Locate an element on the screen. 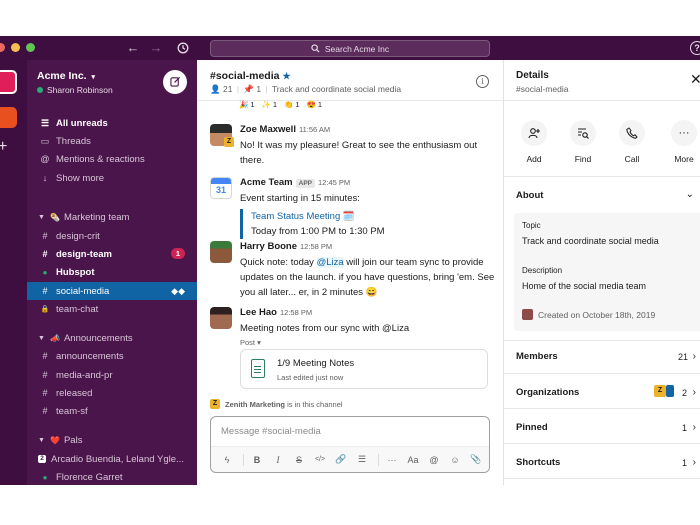 Image resolution: width=700 pixels, height=525 pixels. org-name: Zenith Marketing is located at coordinates (255, 404).